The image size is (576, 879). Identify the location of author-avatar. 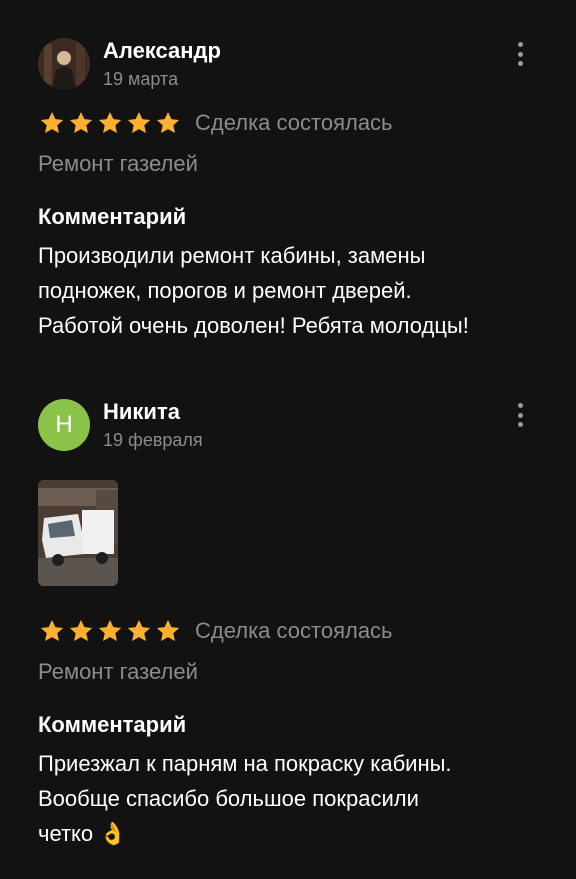
(64, 64).